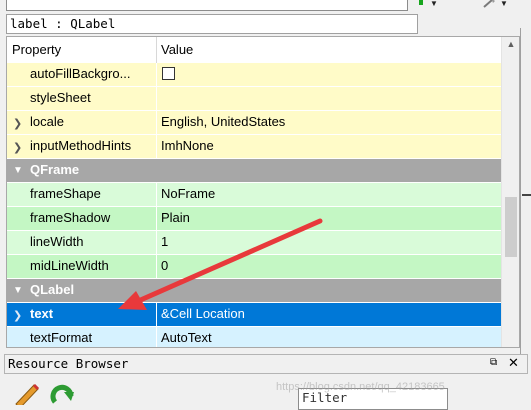  Describe the element at coordinates (504, 4) in the screenshot. I see `tool-dropdown-arrow-icon: ▼` at that location.